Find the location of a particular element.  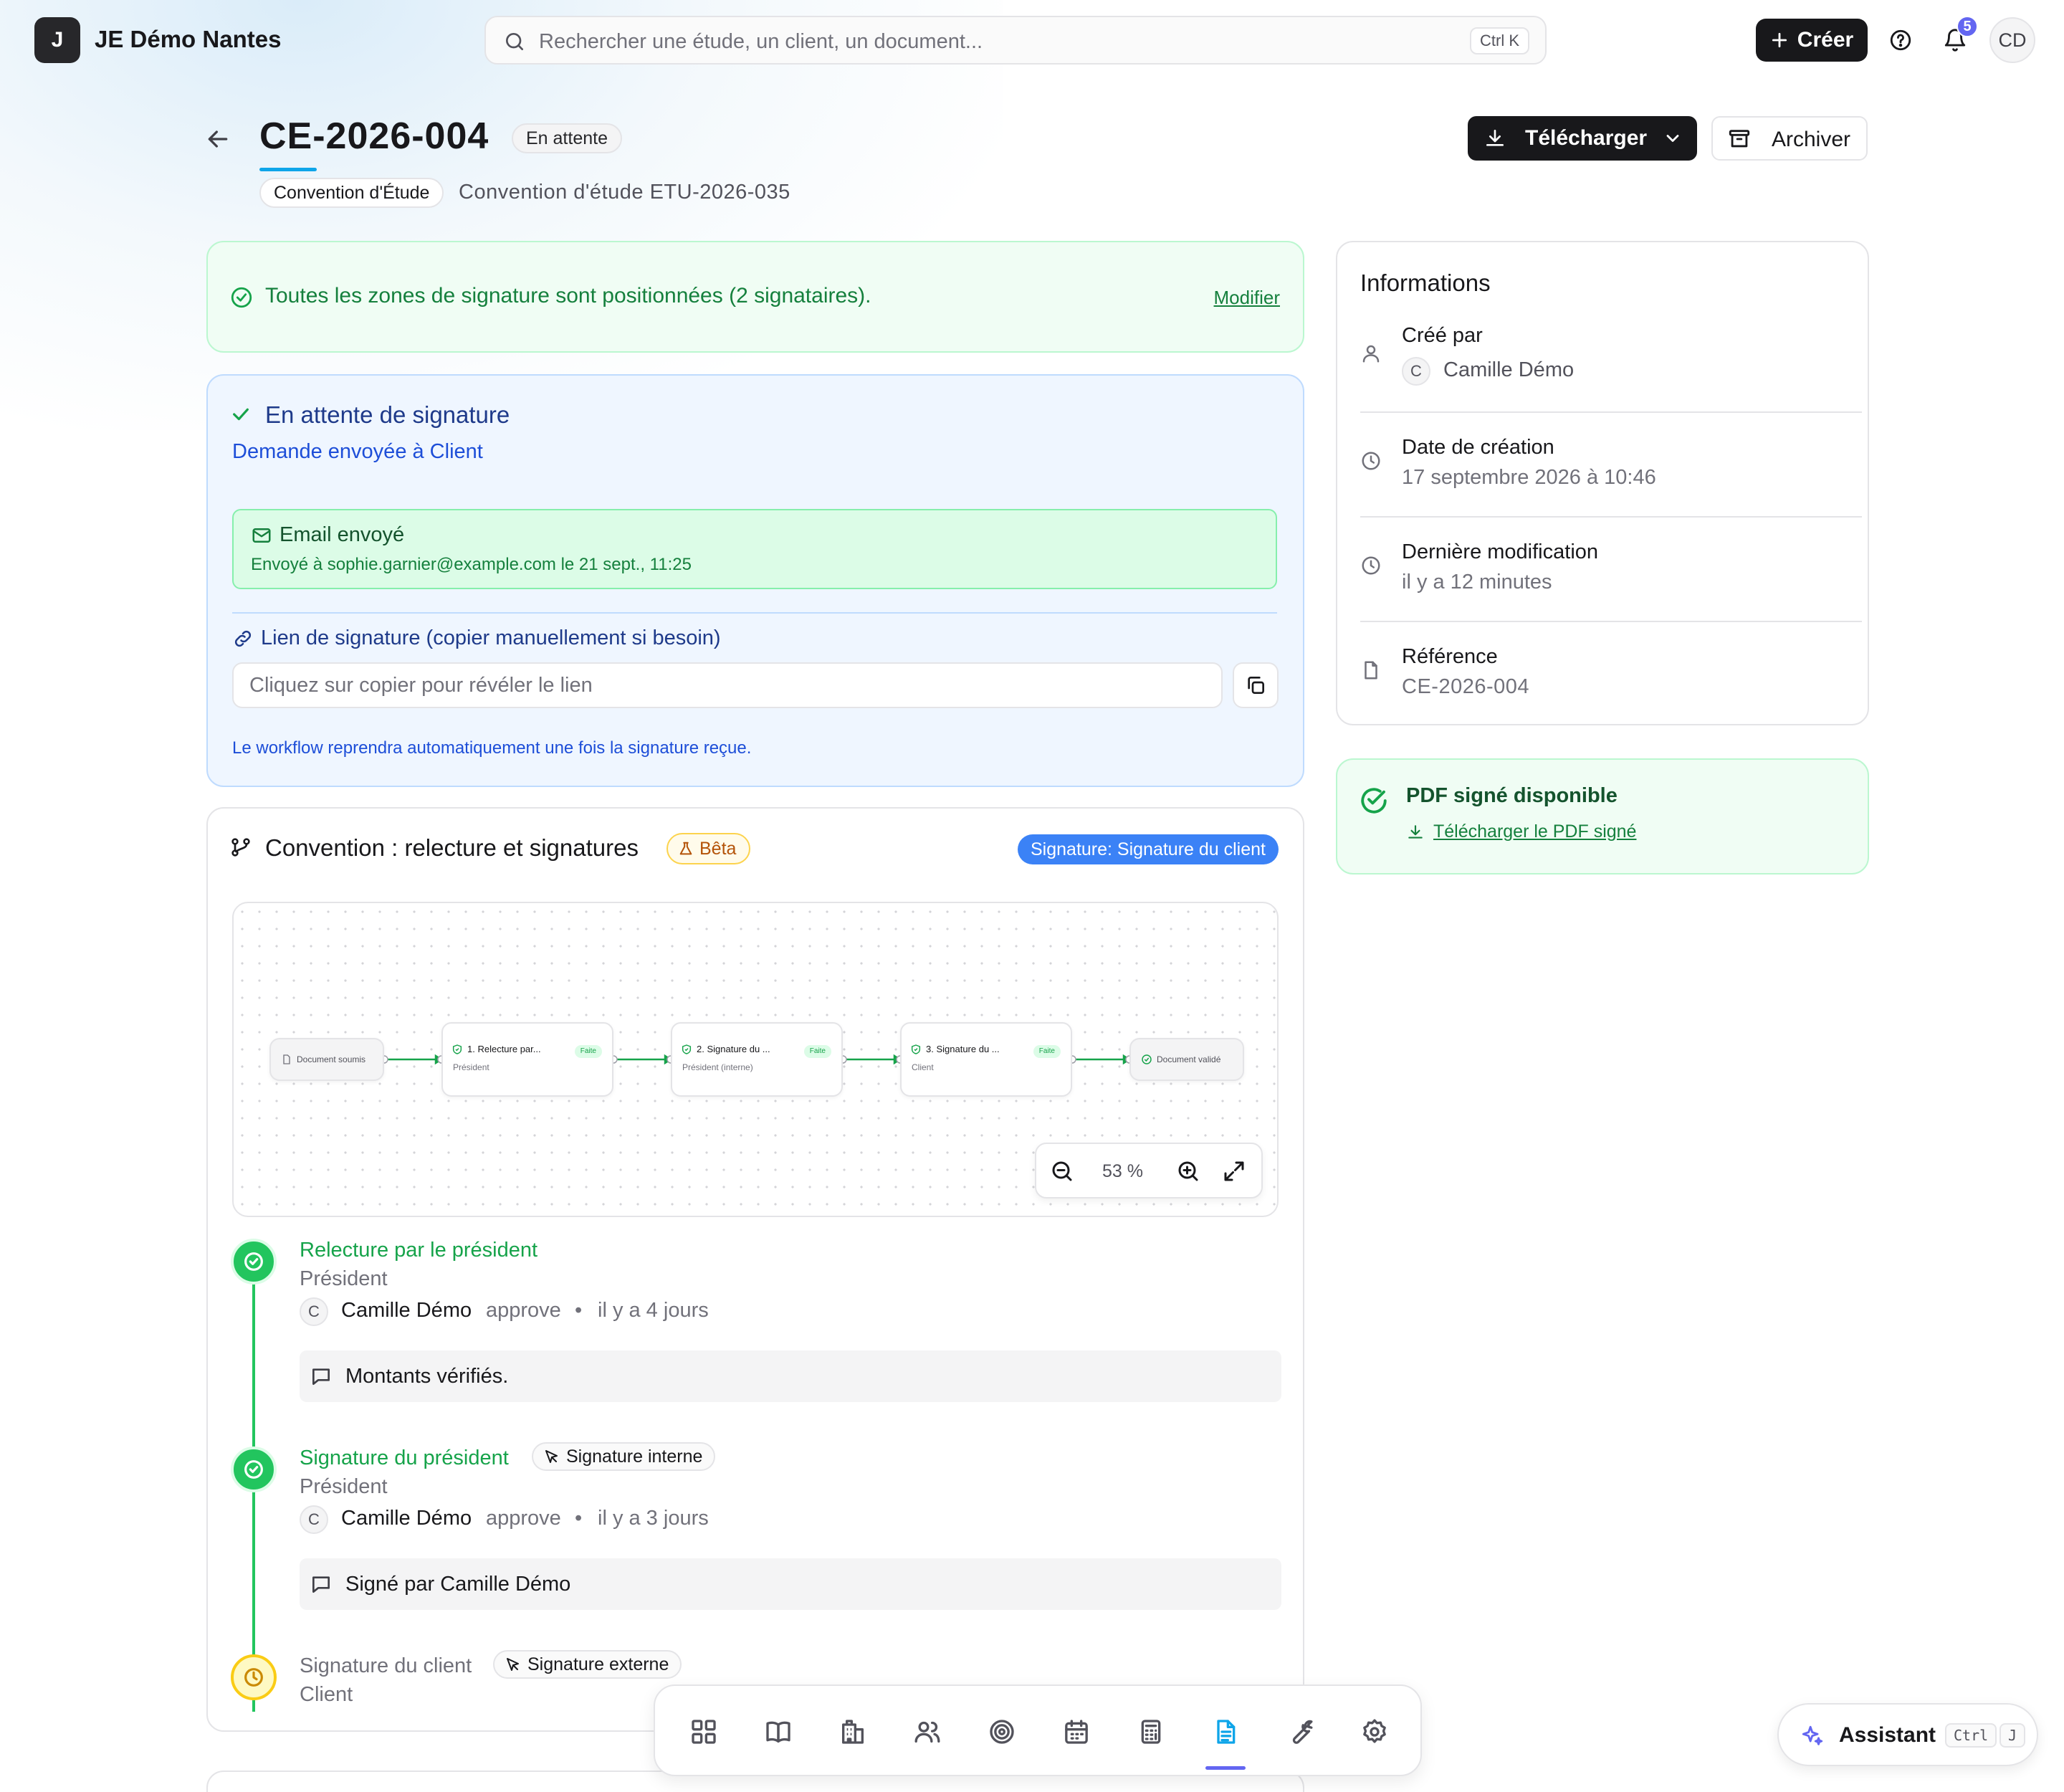

current-step-badge: Signature: Signature du client is located at coordinates (1148, 849).